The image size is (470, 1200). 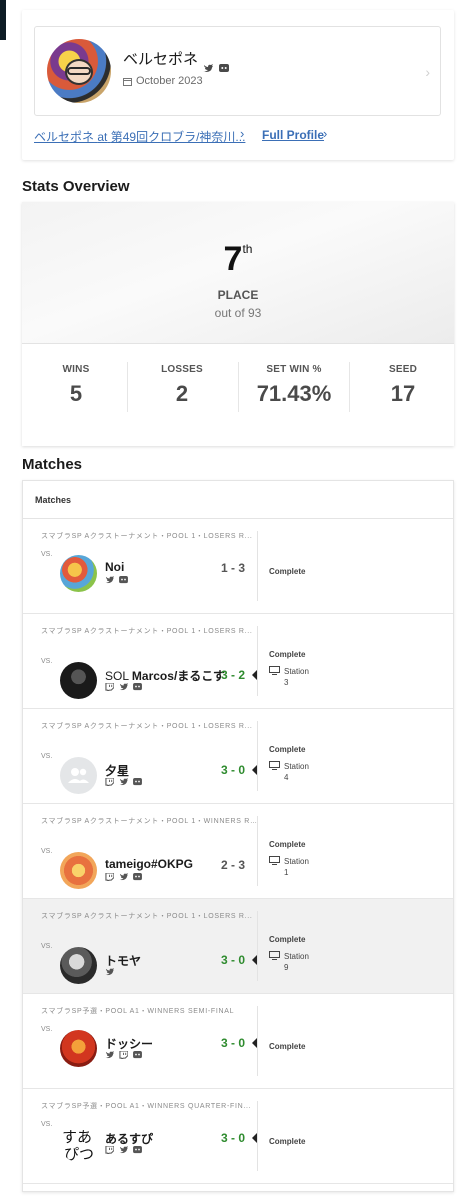 What do you see at coordinates (163, 81) in the screenshot?
I see `join-date: October 2023` at bounding box center [163, 81].